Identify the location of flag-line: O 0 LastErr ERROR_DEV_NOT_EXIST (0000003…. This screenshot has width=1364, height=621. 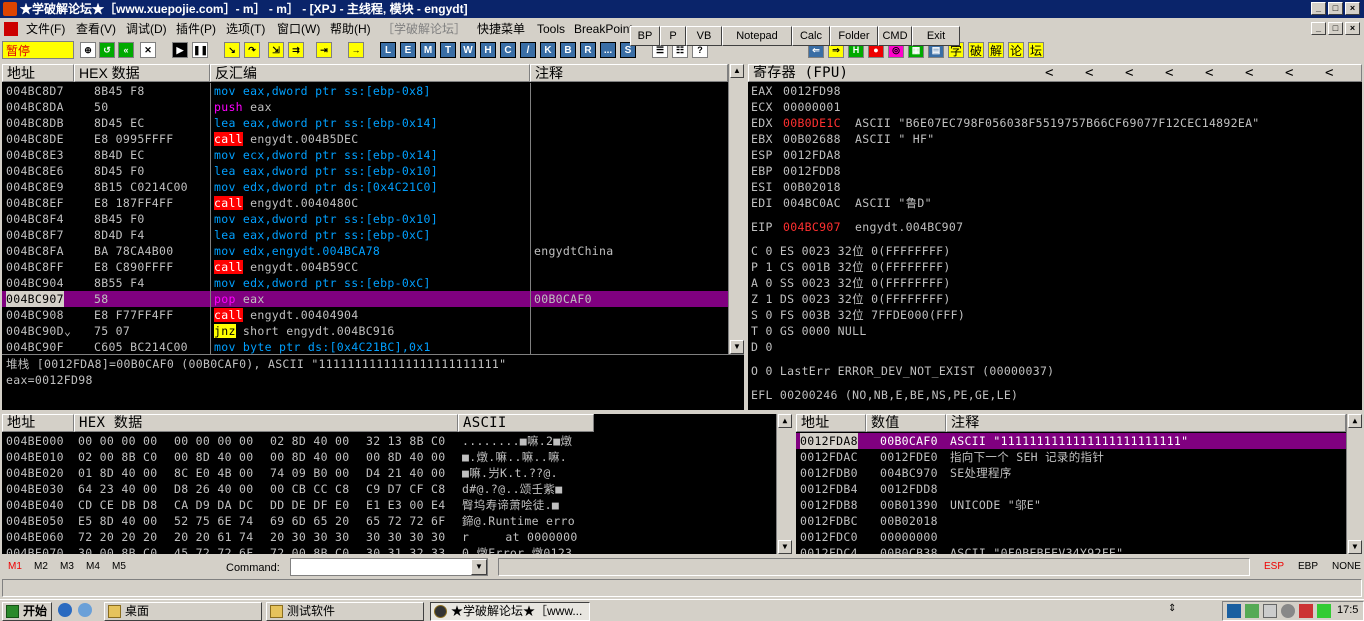
(902, 371).